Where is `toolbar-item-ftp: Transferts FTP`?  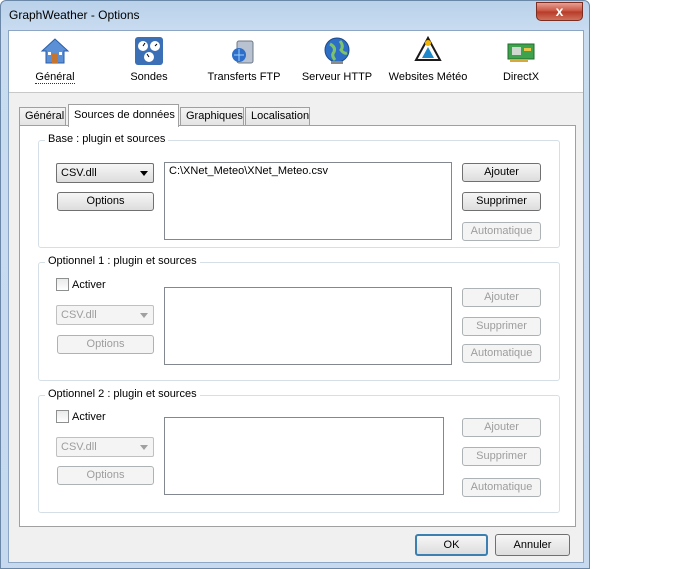 toolbar-item-ftp: Transferts FTP is located at coordinates (244, 61).